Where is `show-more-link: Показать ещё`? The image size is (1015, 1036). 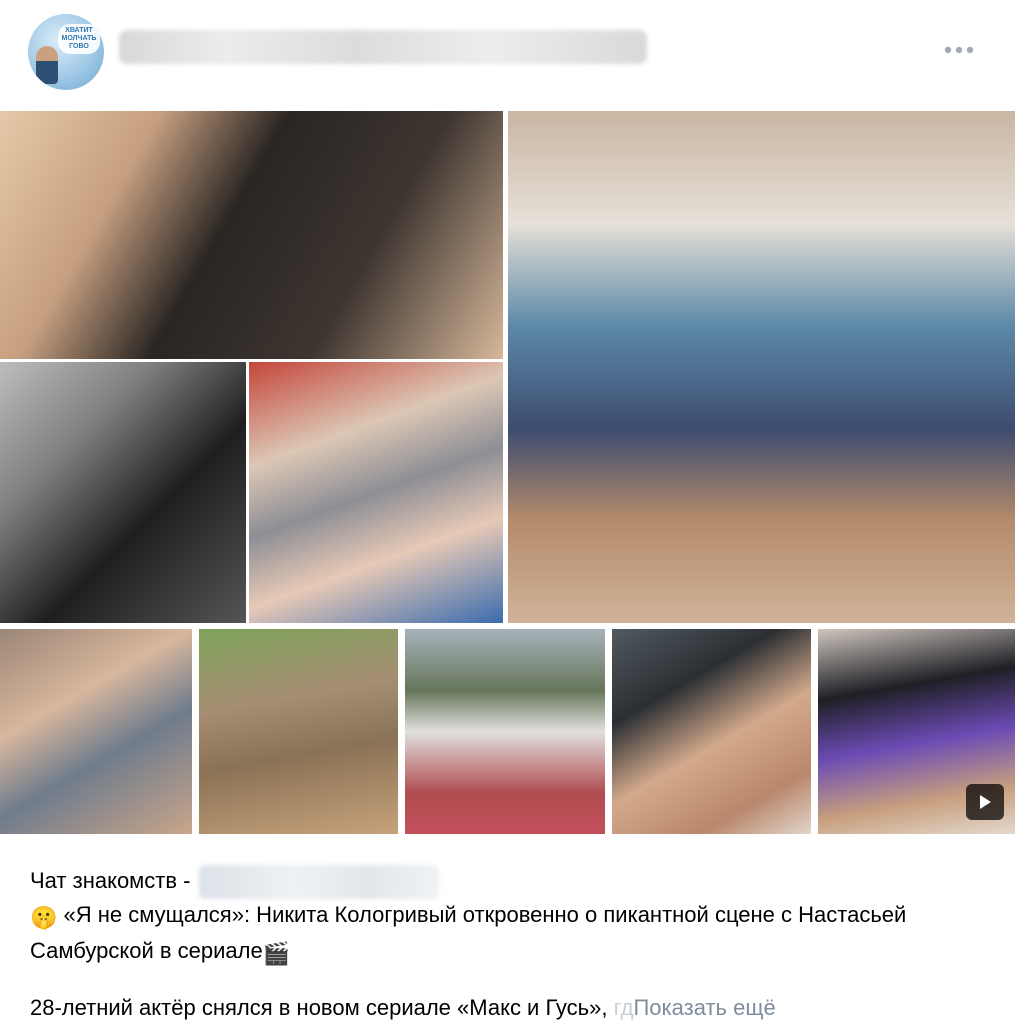 show-more-link: Показать ещё is located at coordinates (704, 1007).